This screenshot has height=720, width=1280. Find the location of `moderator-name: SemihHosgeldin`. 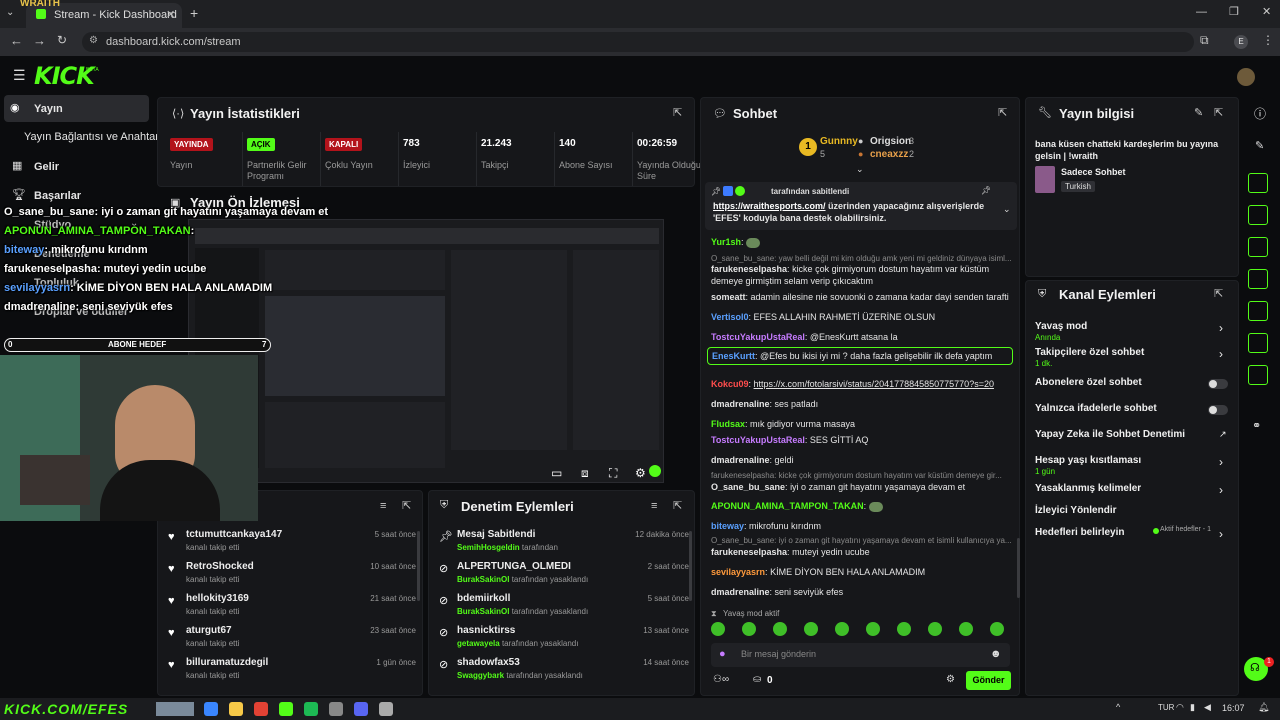

moderator-name: SemihHosgeldin is located at coordinates (488, 547).